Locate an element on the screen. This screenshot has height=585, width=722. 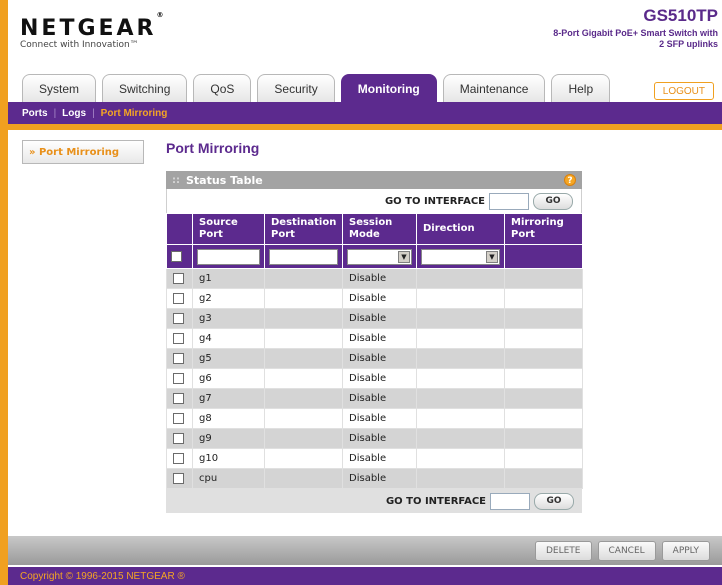
logout-button: LOGOUT is located at coordinates (683, 91).